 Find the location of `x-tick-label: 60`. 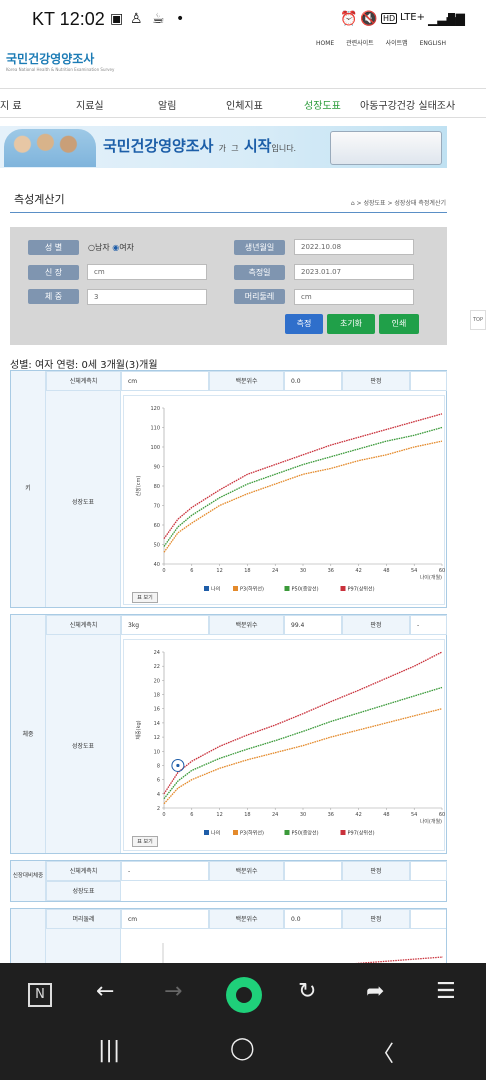

x-tick-label: 60 is located at coordinates (442, 571).